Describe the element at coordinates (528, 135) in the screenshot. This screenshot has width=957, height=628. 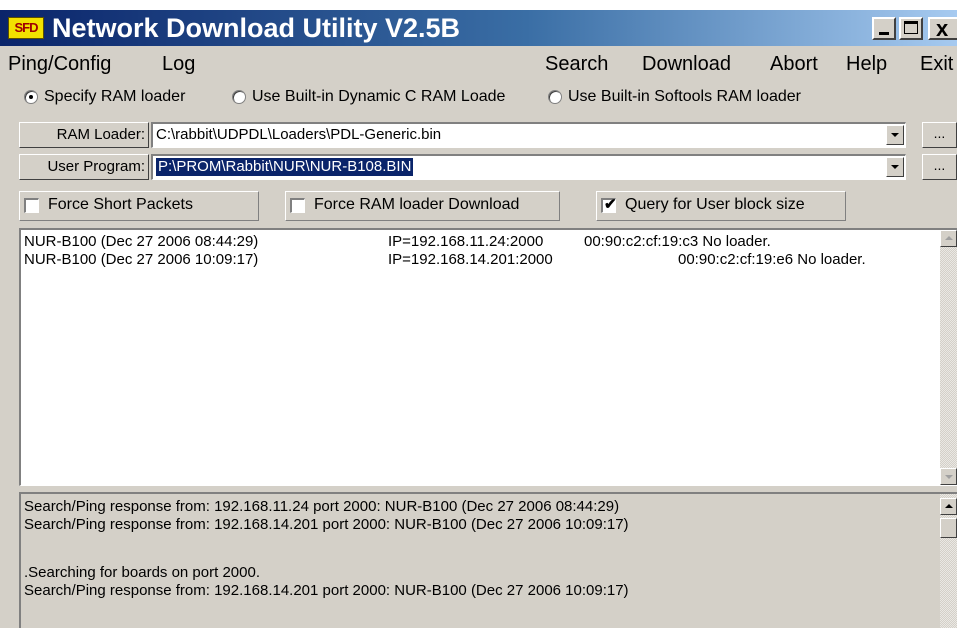
I see `ram-loader-combo: C:\rabbit\UDPDL\Loaders\PDL-Generic.bin` at that location.